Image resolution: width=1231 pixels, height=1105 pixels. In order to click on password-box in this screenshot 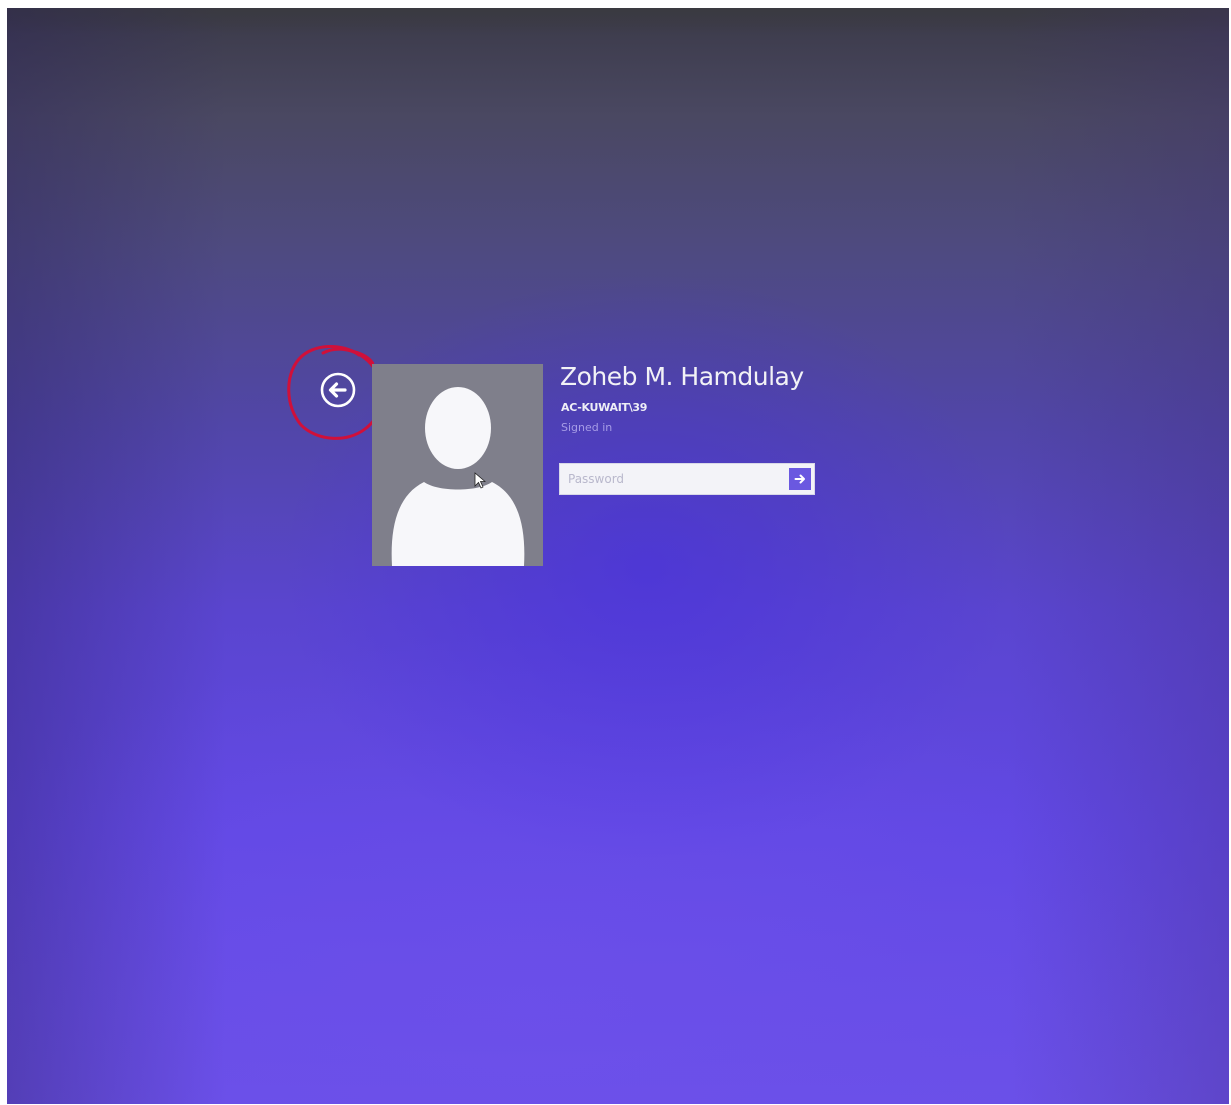, I will do `click(687, 479)`.